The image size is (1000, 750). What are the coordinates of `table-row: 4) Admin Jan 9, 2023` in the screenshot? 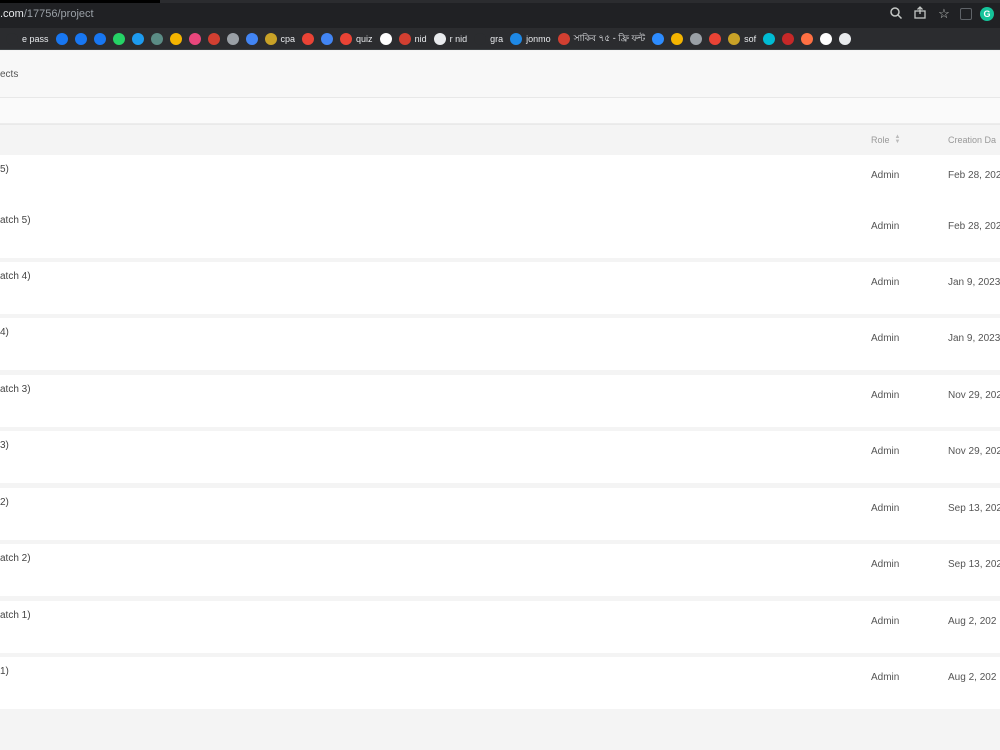 It's located at (500, 344).